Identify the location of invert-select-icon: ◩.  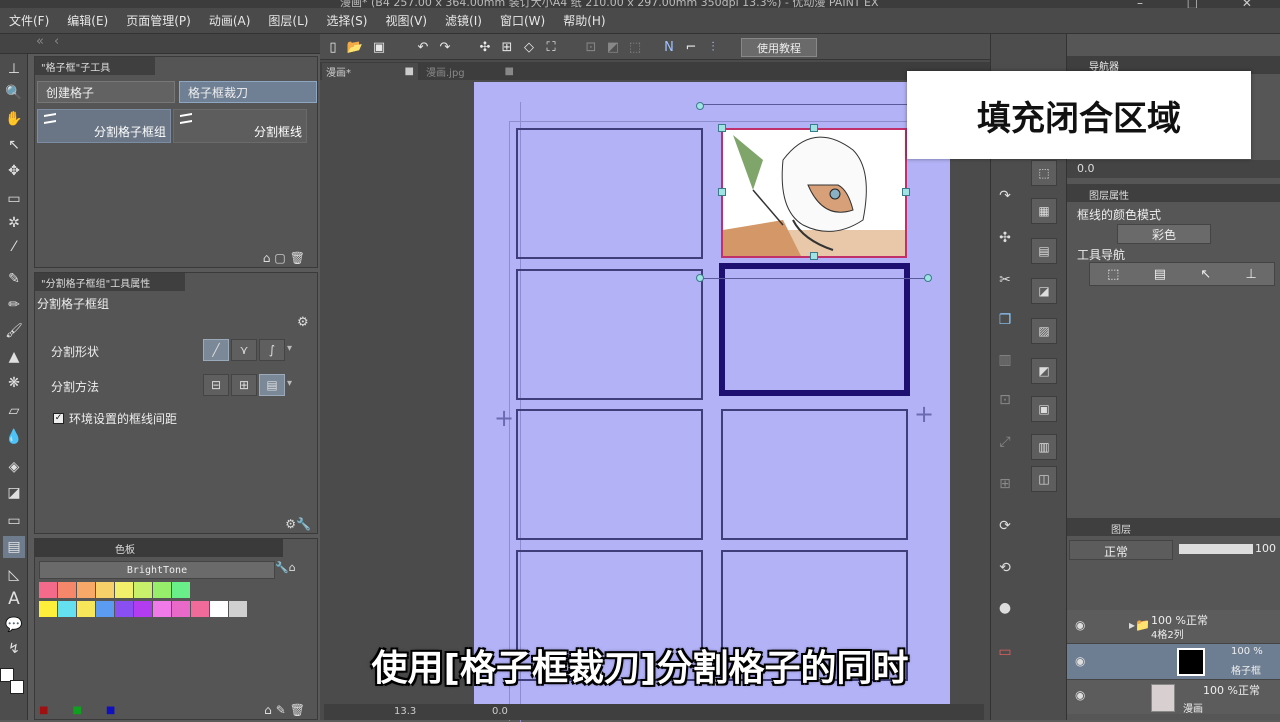
(613, 47).